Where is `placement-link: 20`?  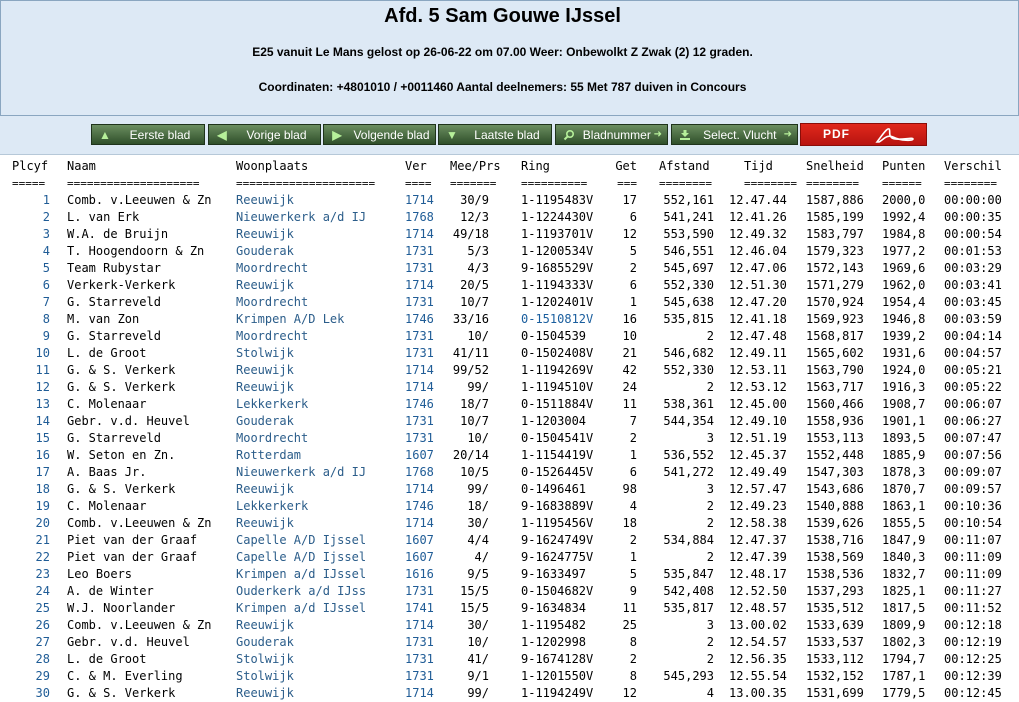
placement-link: 20 is located at coordinates (31, 523).